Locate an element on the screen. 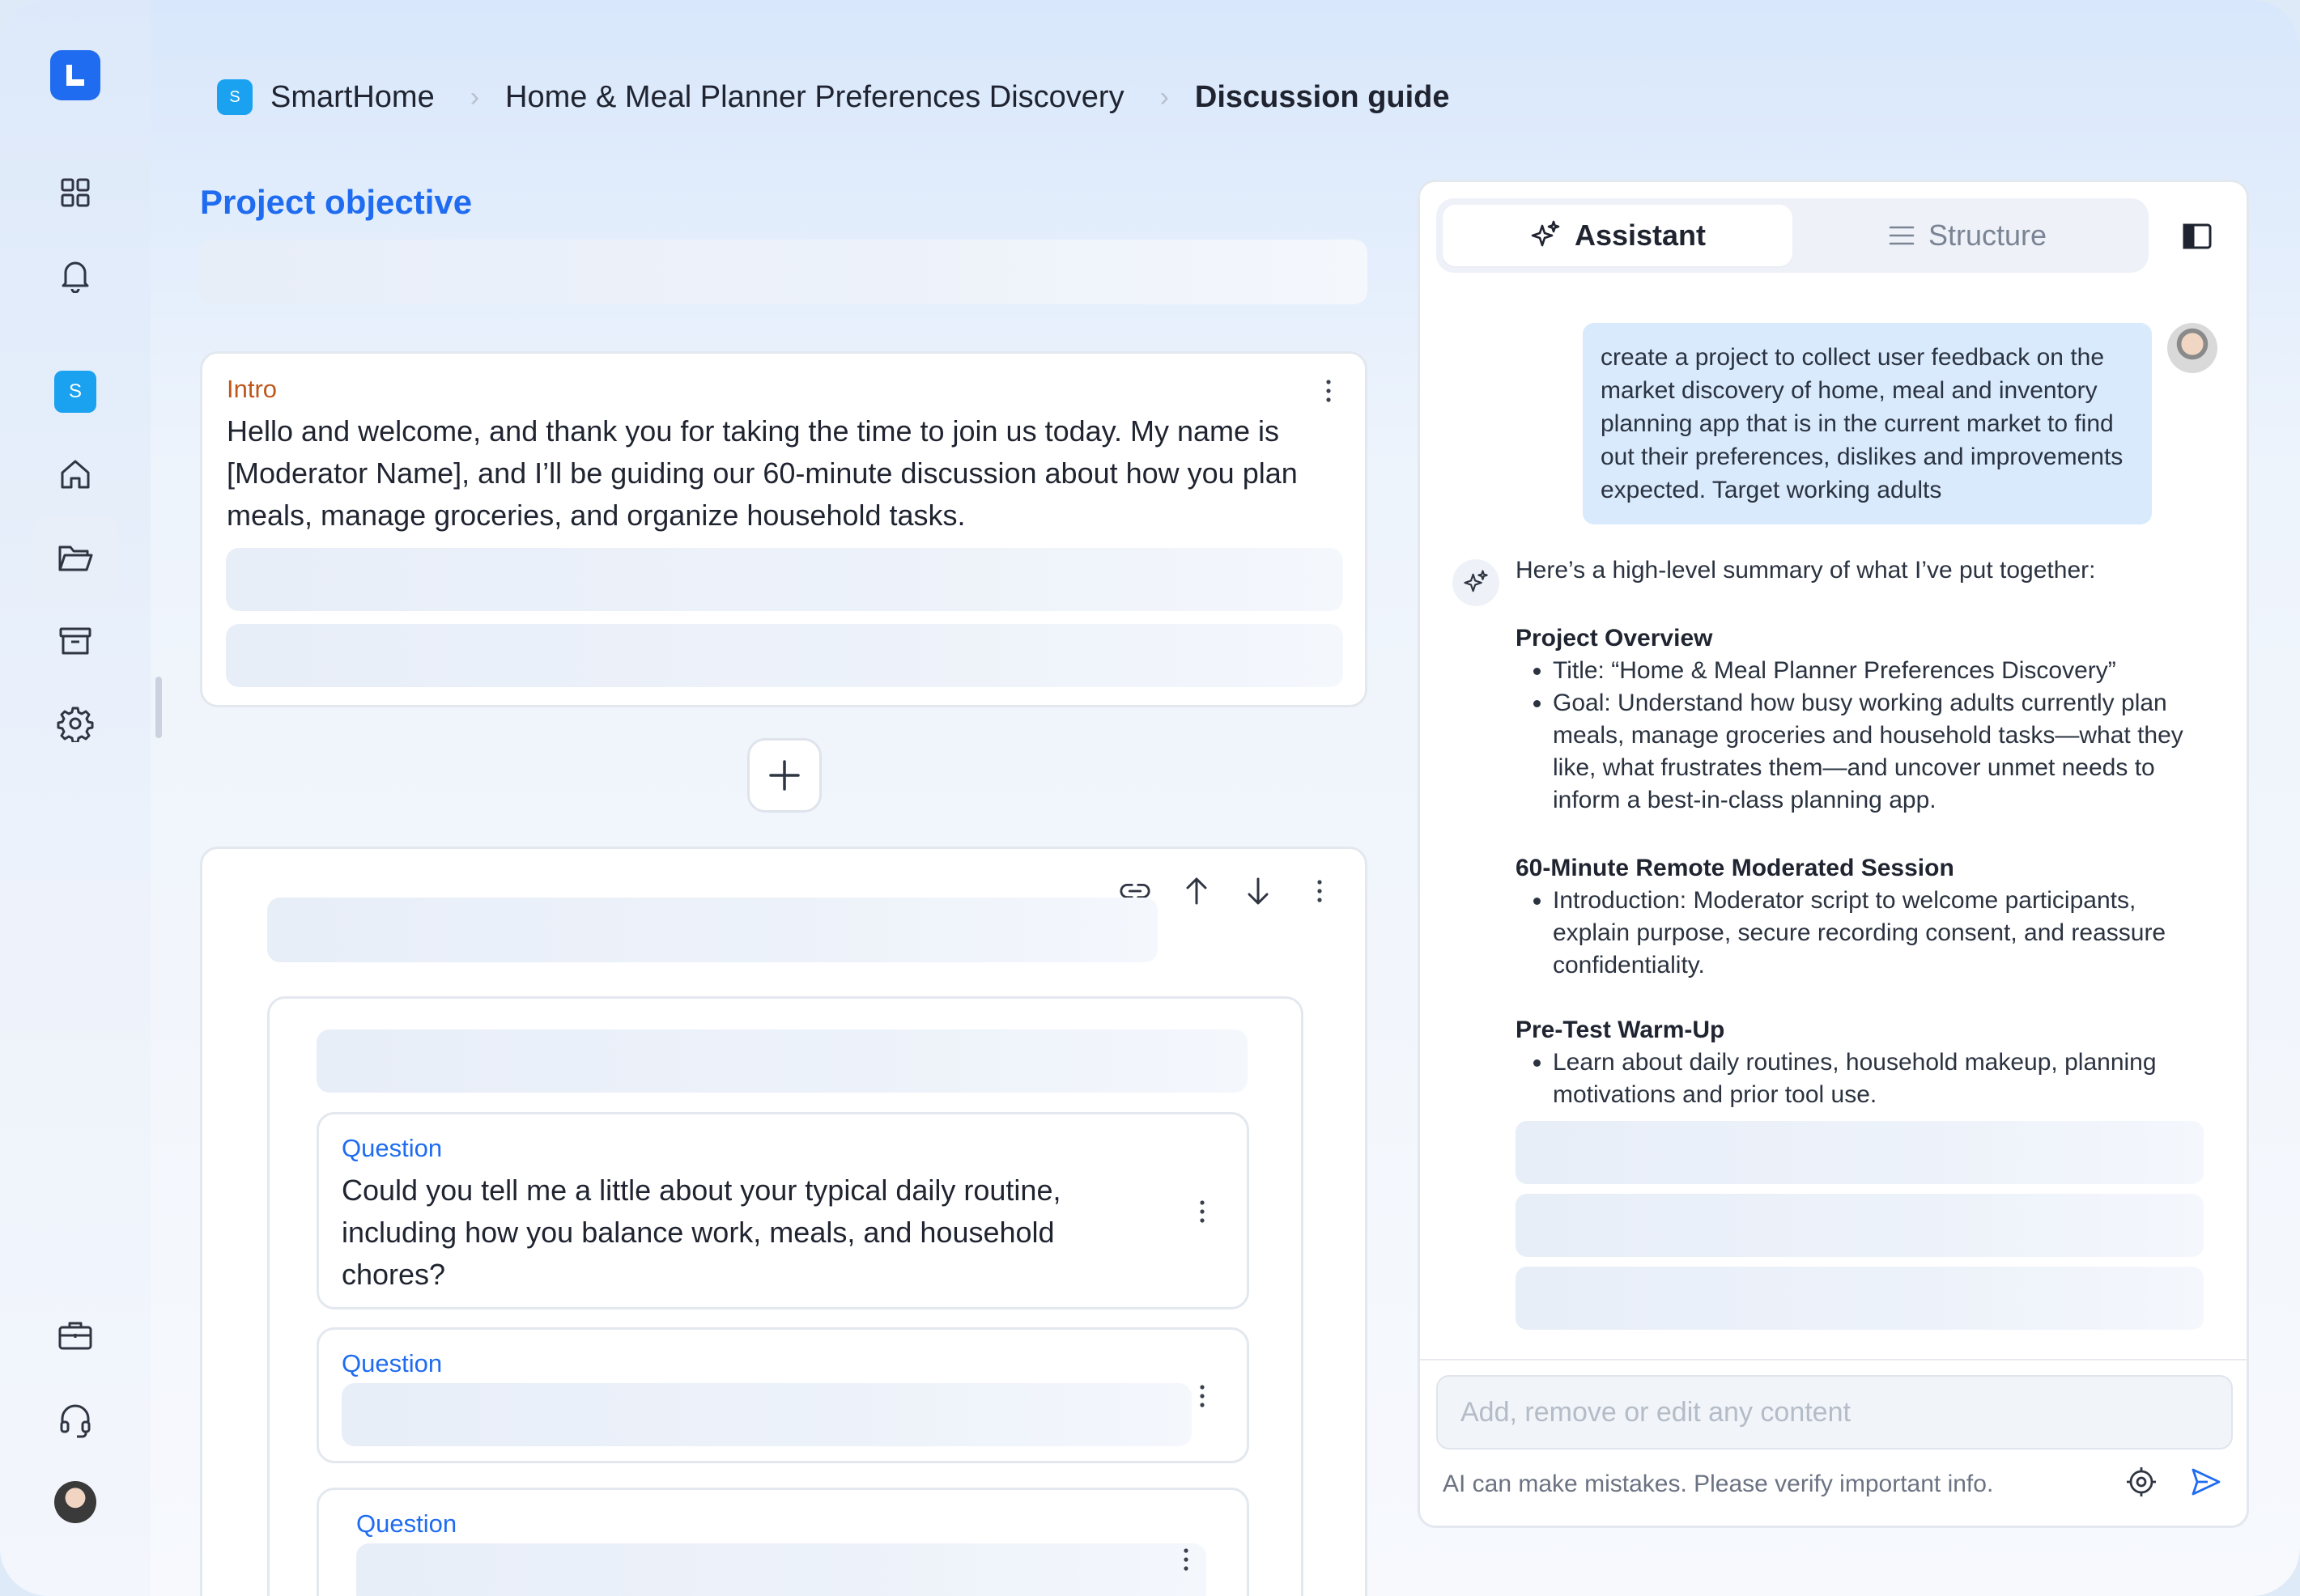 The width and height of the screenshot is (2300, 1596). arrow-down-icon is located at coordinates (1258, 891).